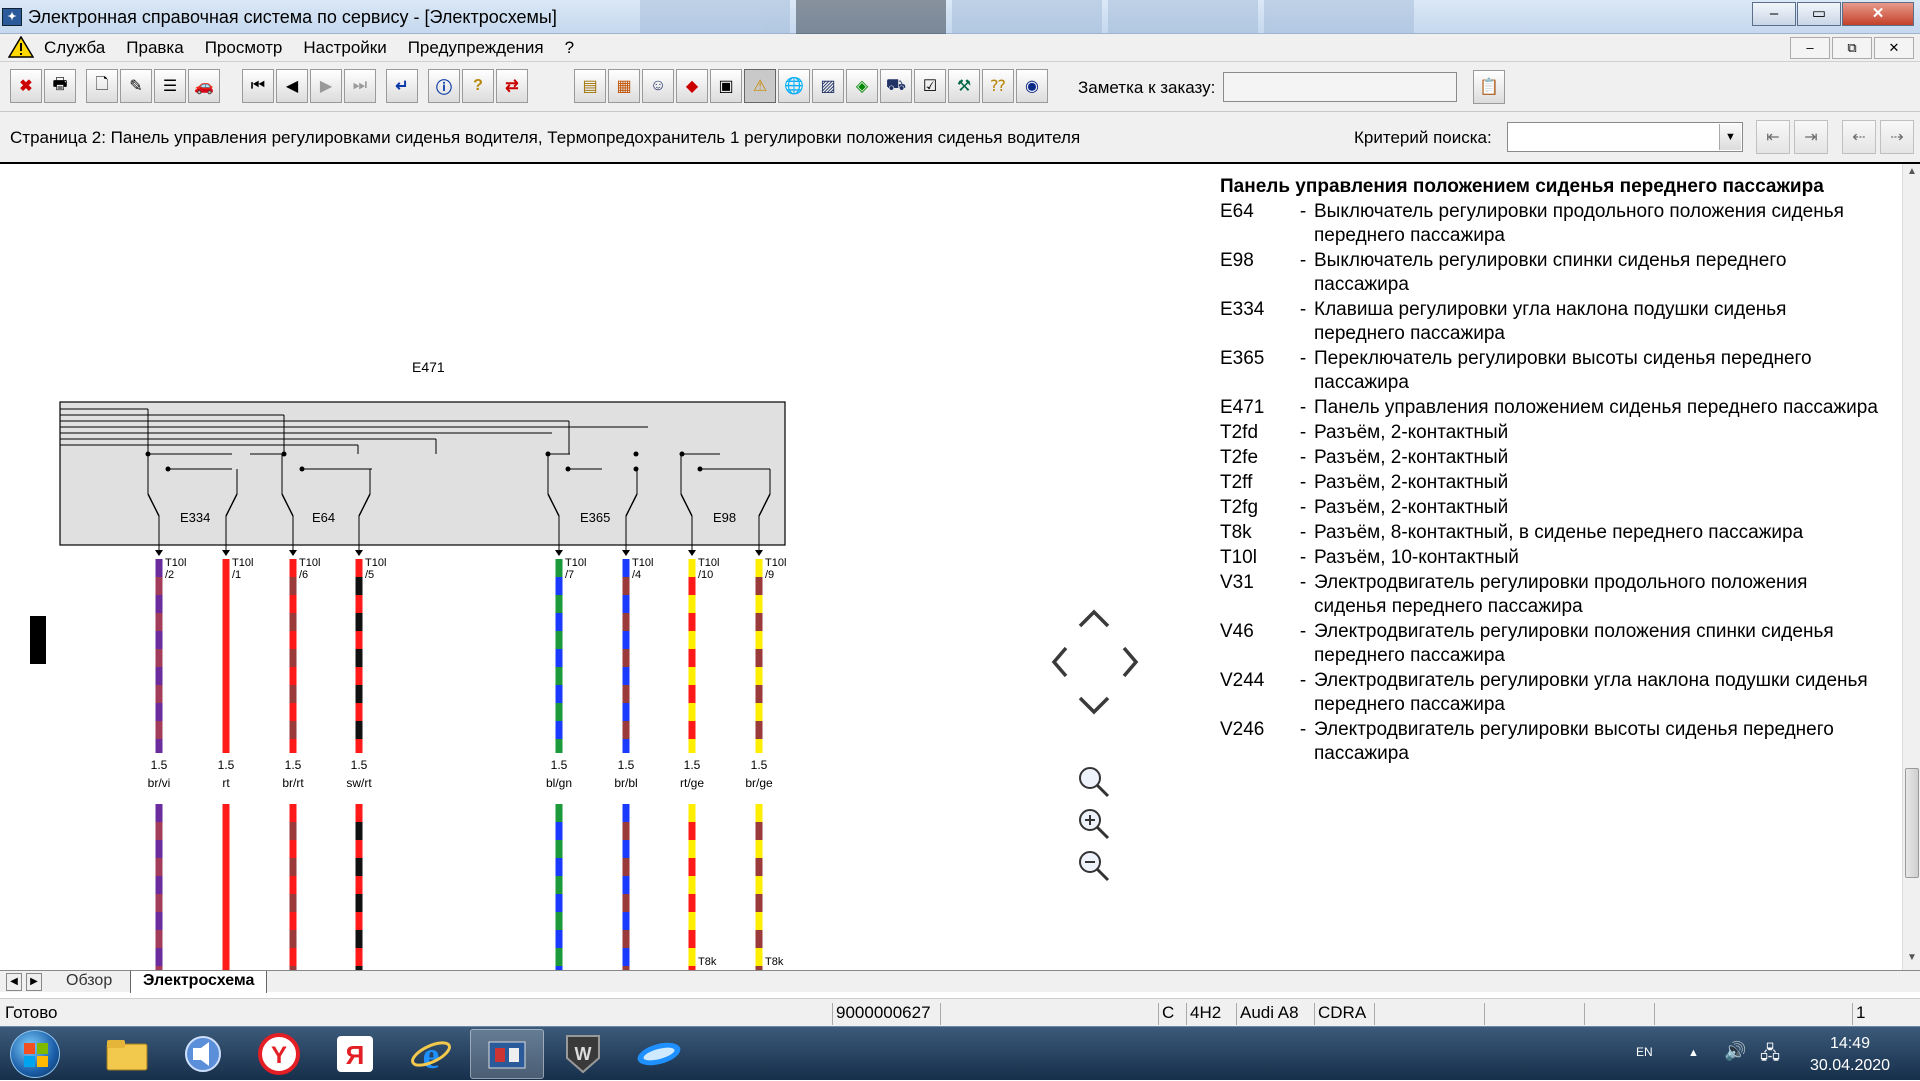 The width and height of the screenshot is (1920, 1081). Describe the element at coordinates (1850, 1055) in the screenshot. I see `clock: 14:49 30.04.2020` at that location.